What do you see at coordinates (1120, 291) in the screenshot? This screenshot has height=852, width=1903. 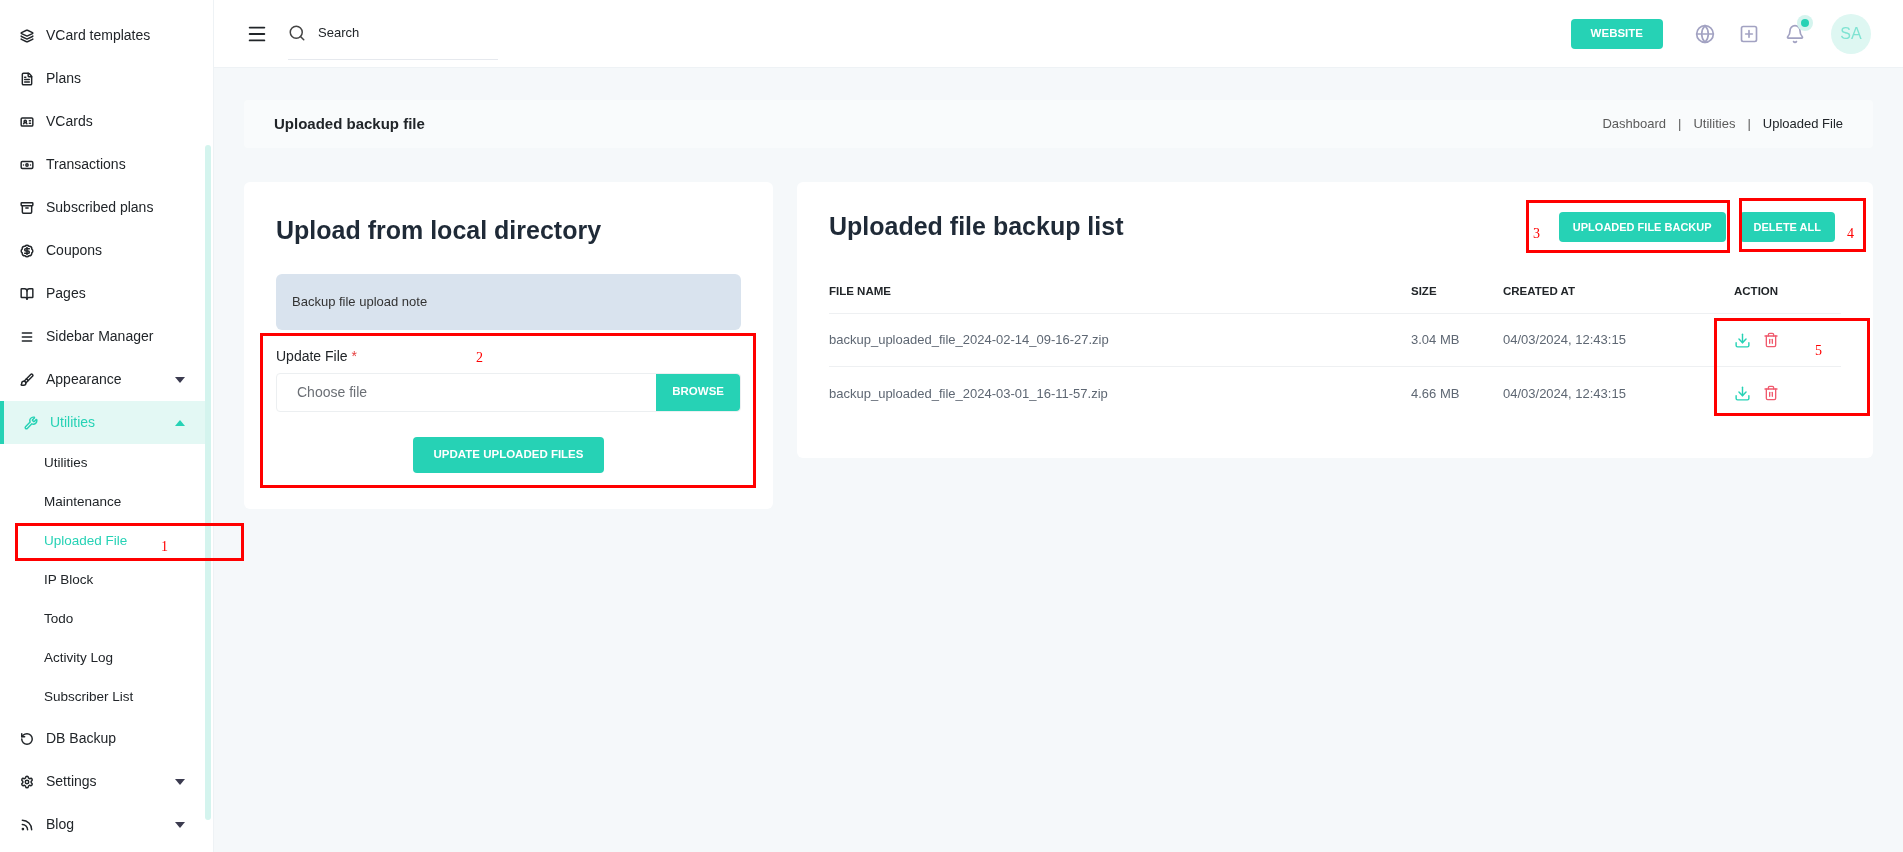 I see `column-header: FILE NAME` at bounding box center [1120, 291].